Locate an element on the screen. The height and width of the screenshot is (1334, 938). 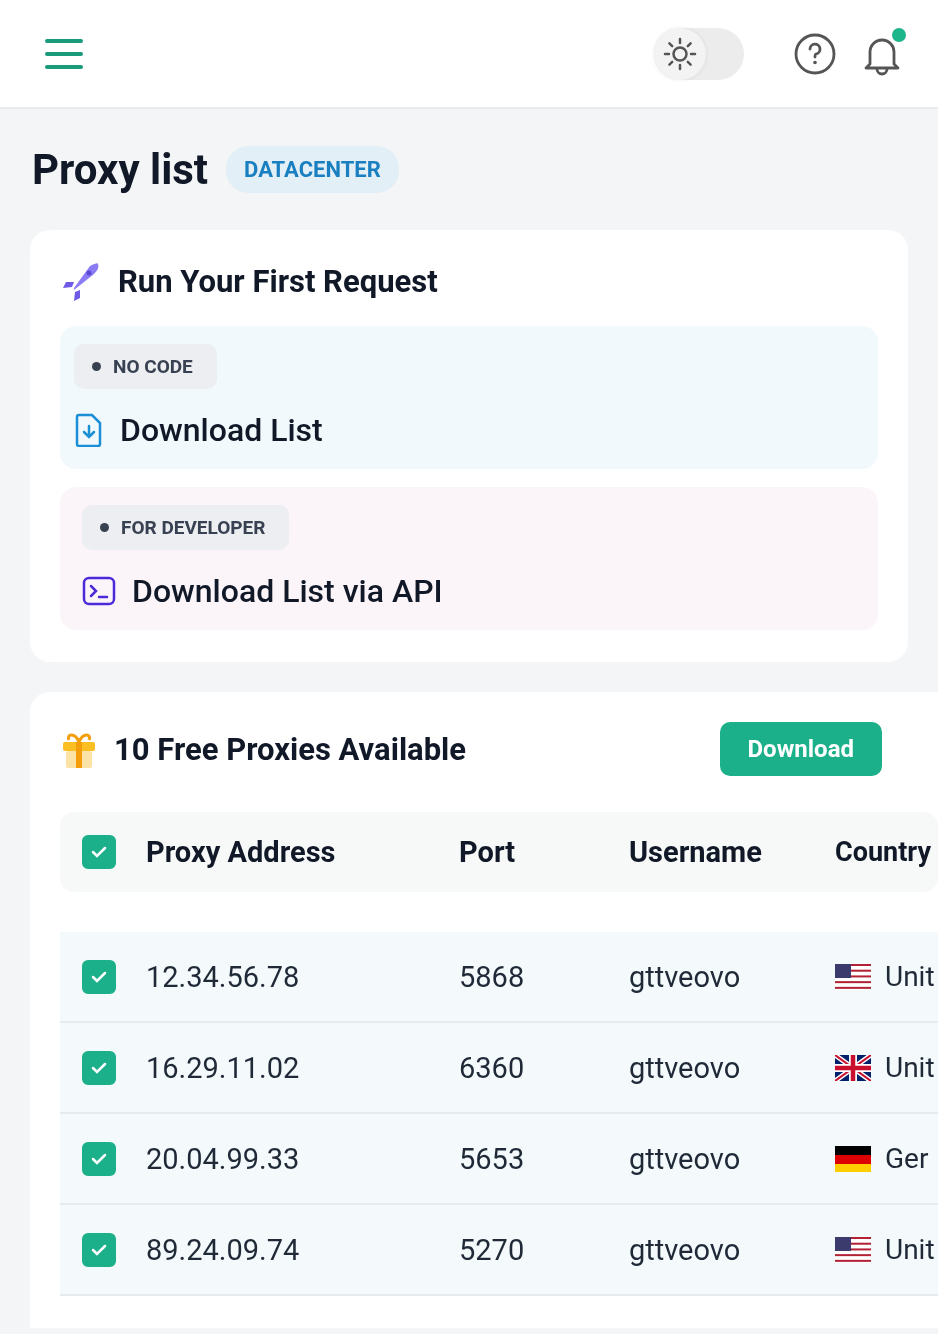
menu-icon is located at coordinates (64, 53).